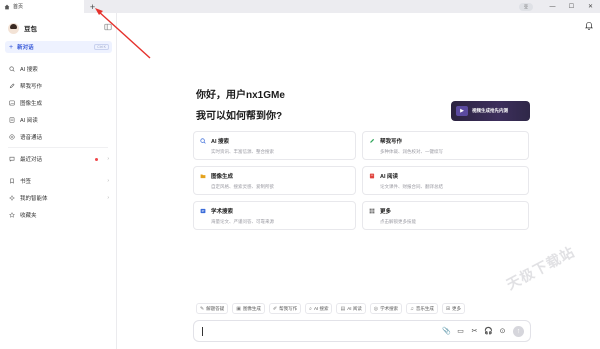 This screenshot has width=600, height=349. I want to click on brand-name: 豆包, so click(30, 29).